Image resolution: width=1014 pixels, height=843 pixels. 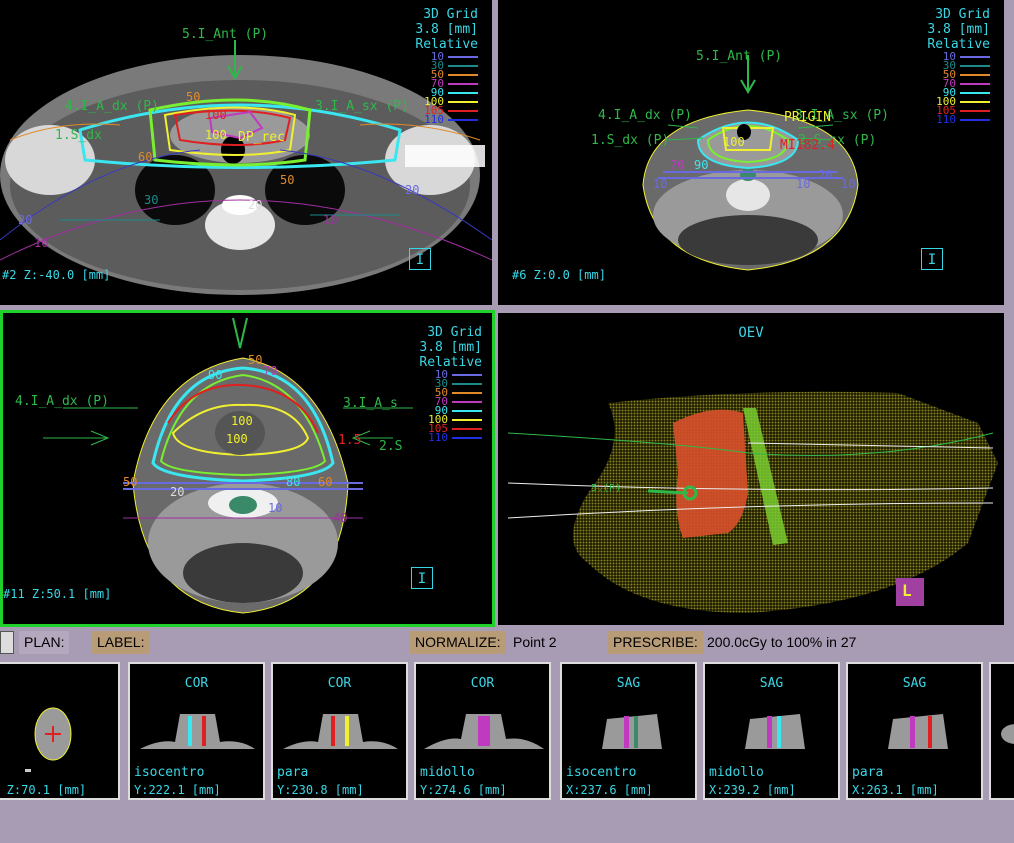 I want to click on thumbnail-cor-midollo: COR midollo Y:274.6 [mm], so click(x=482, y=731).